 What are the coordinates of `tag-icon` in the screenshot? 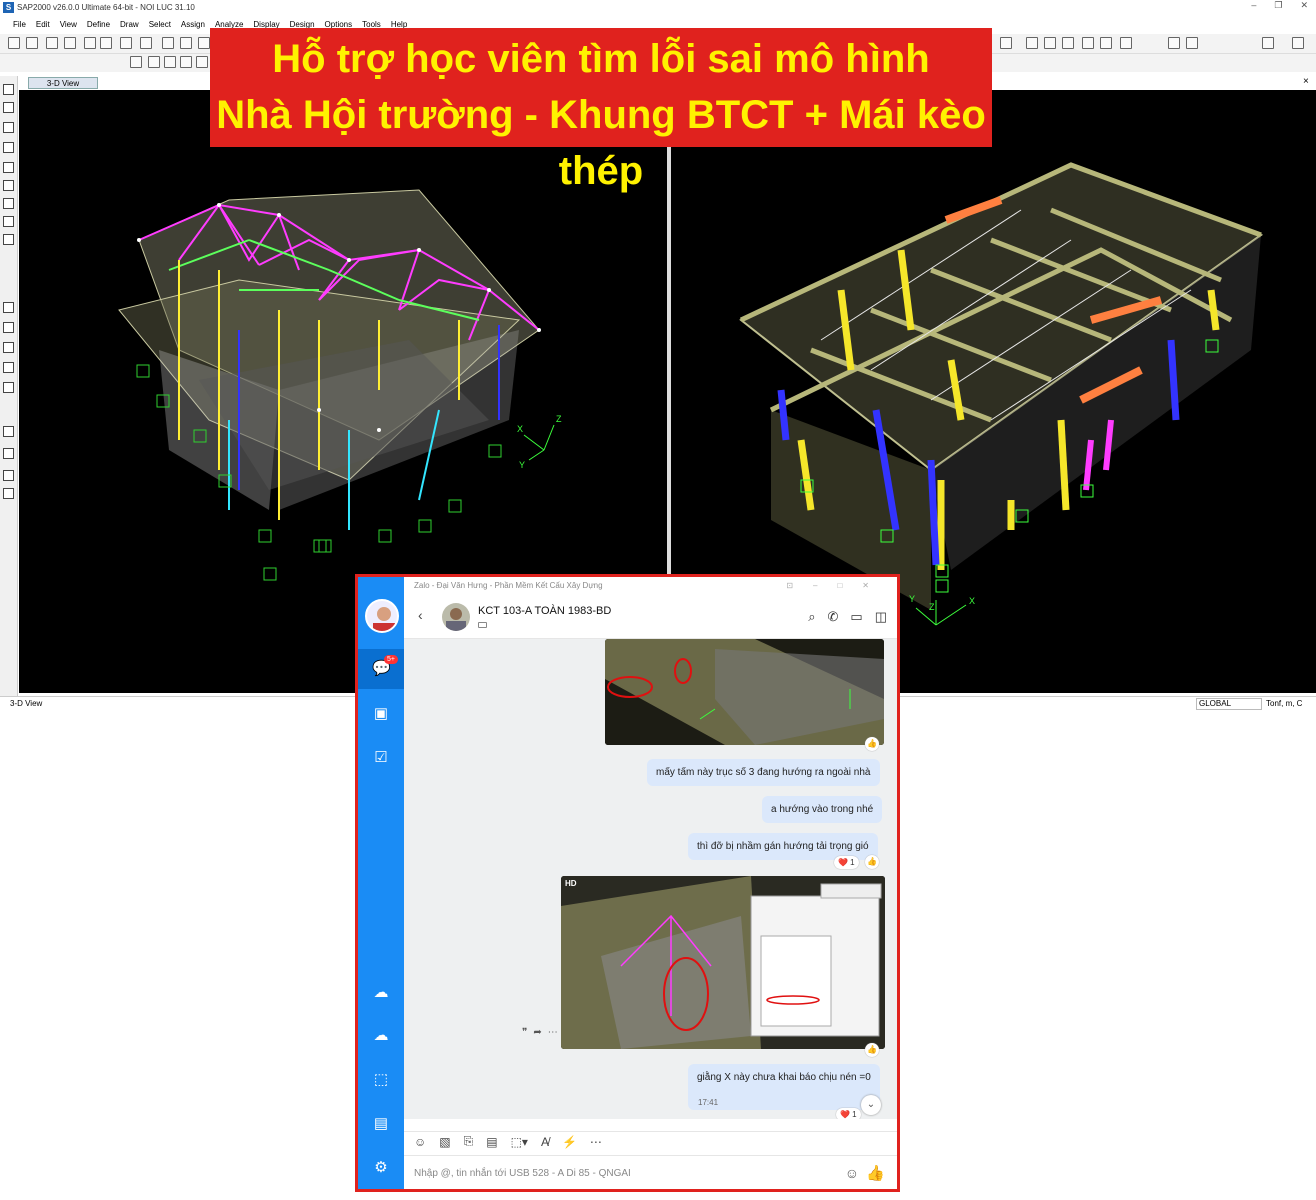 It's located at (482, 625).